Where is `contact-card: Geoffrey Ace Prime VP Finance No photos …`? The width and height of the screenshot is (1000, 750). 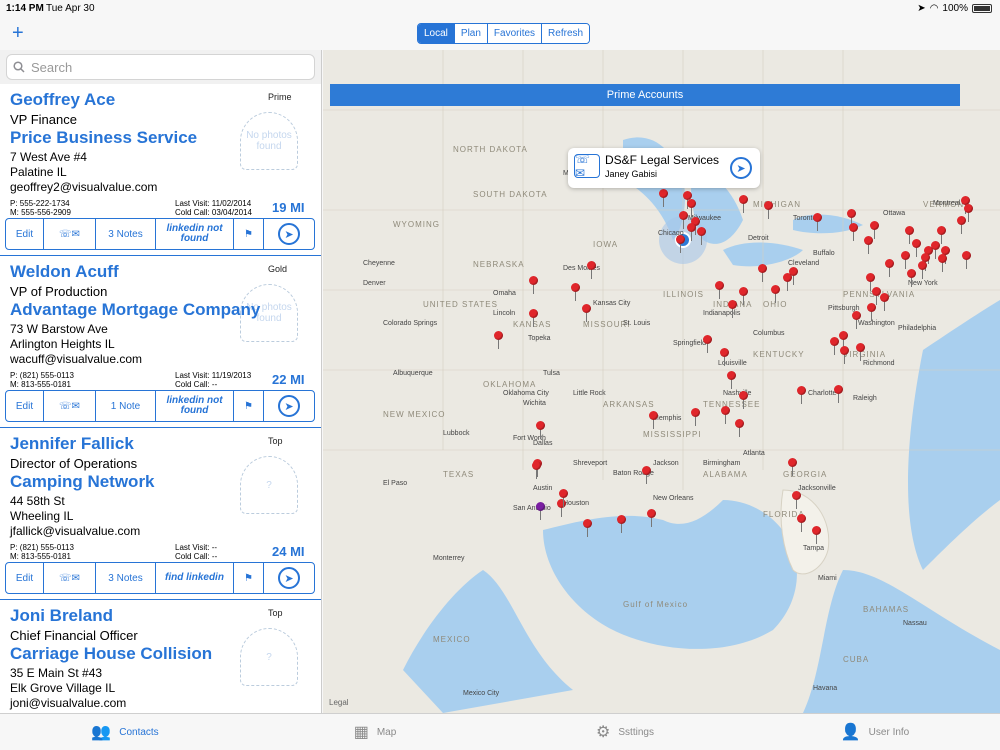
contact-card: Geoffrey Ace Prime VP Finance No photos … is located at coordinates (160, 170).